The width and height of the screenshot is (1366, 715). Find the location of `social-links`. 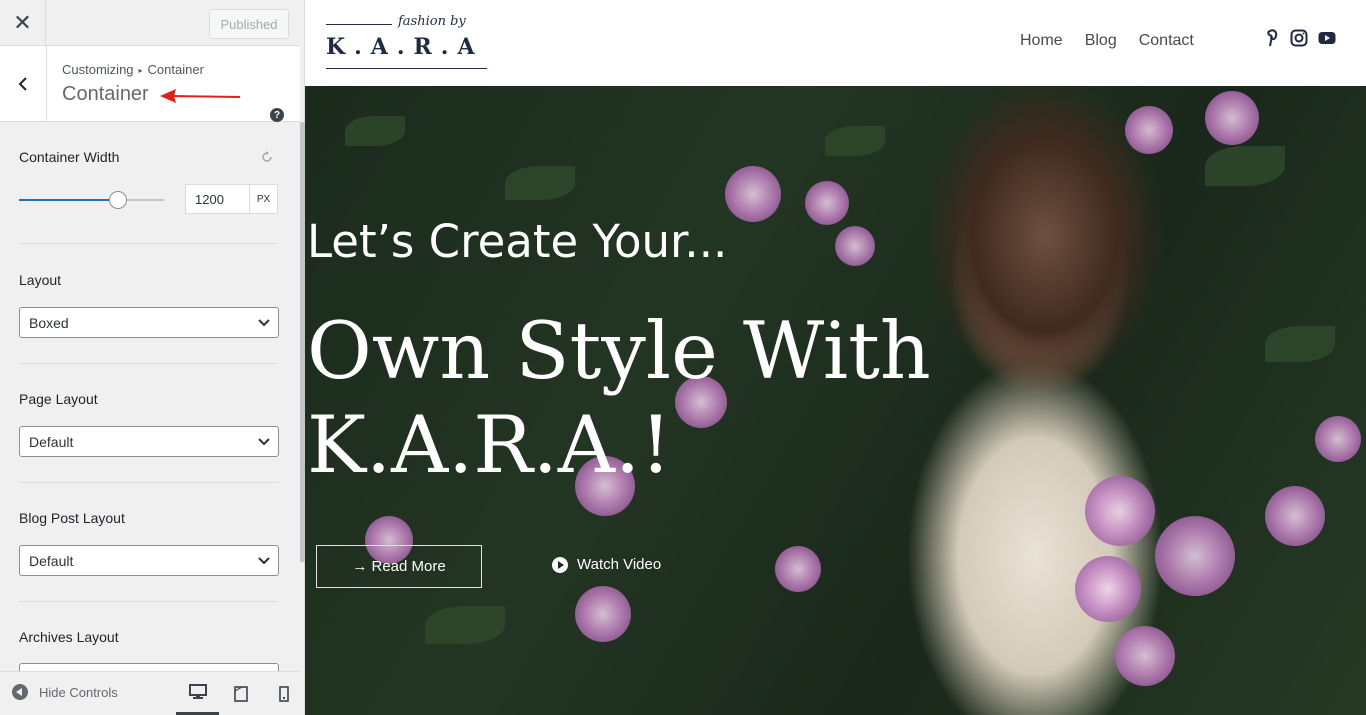

social-links is located at coordinates (1304, 38).